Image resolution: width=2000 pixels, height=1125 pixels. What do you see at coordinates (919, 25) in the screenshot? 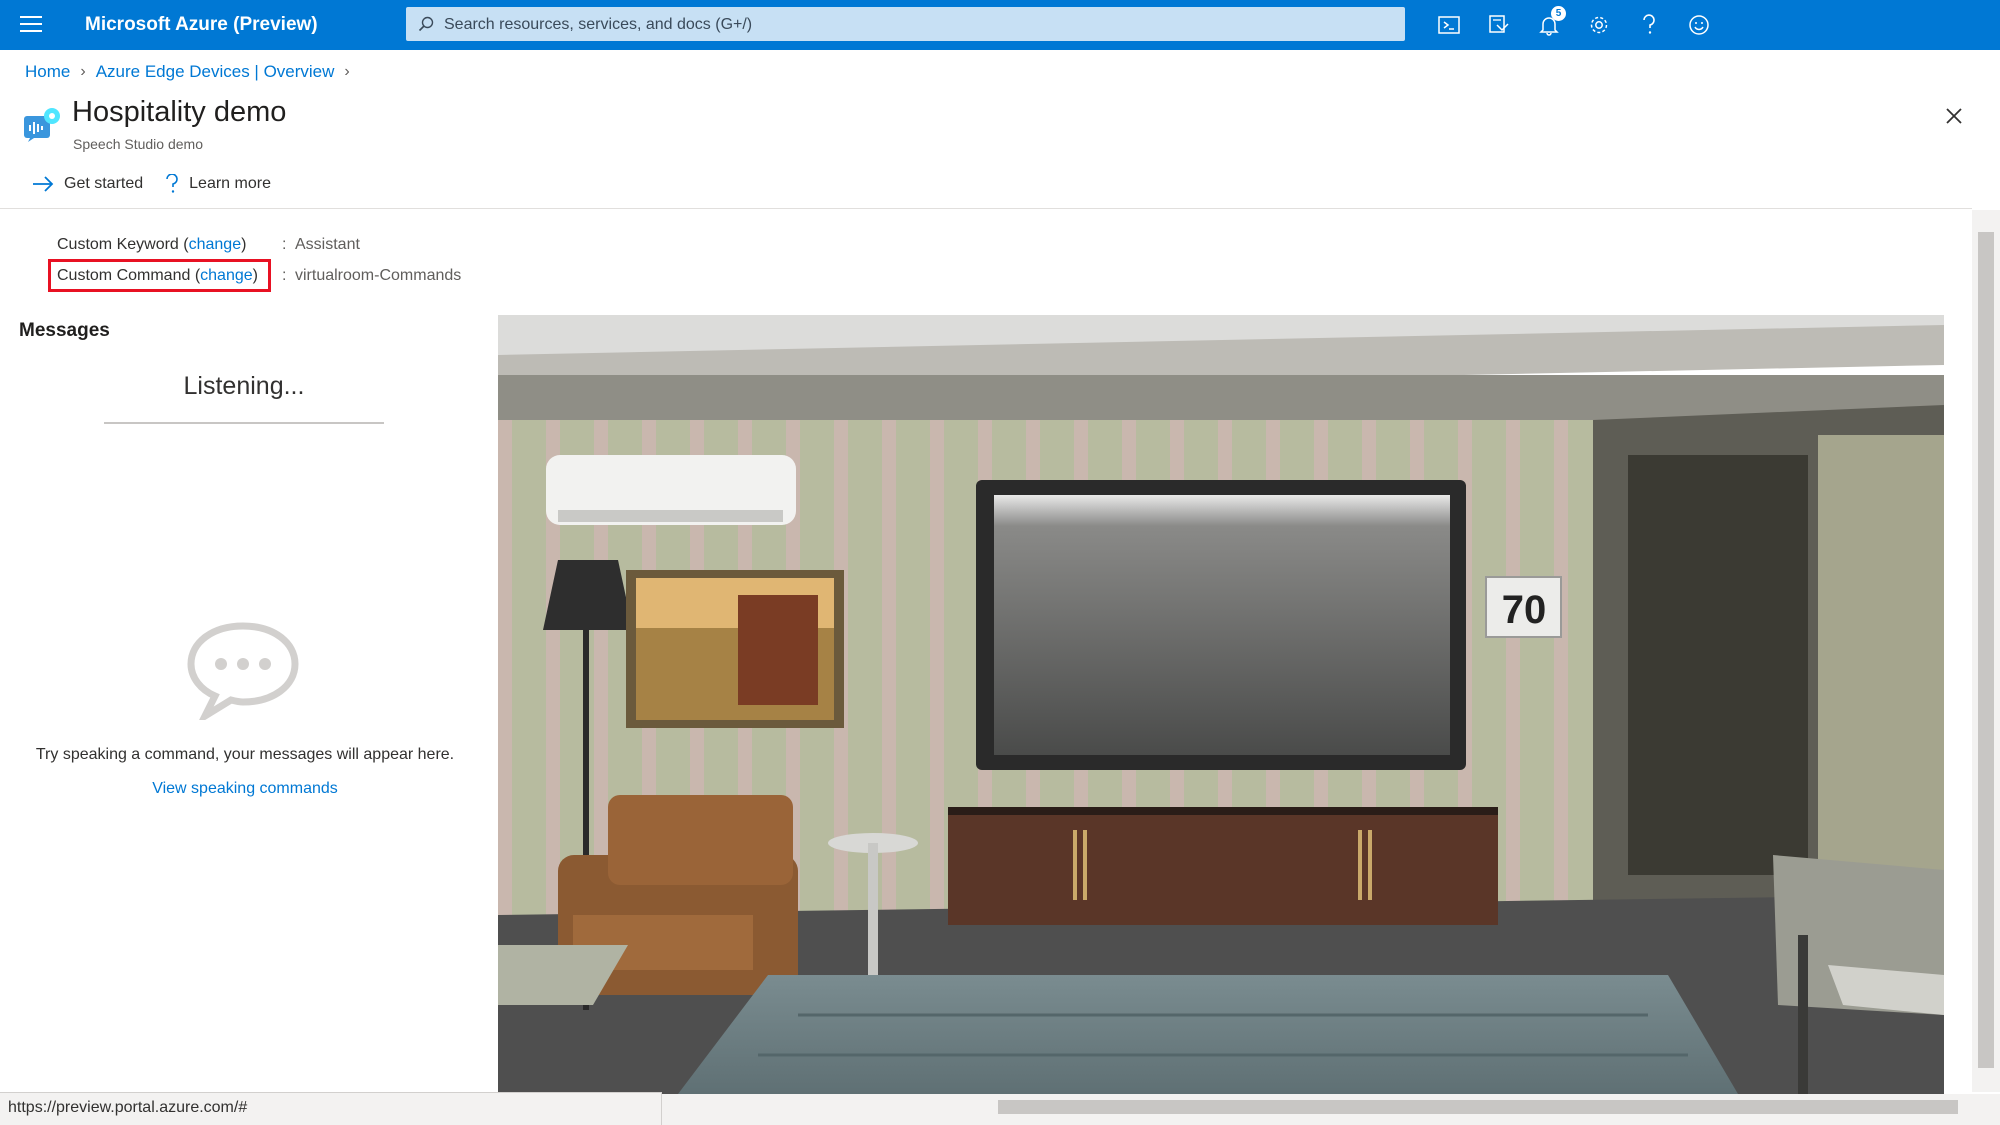
I see `search-input` at bounding box center [919, 25].